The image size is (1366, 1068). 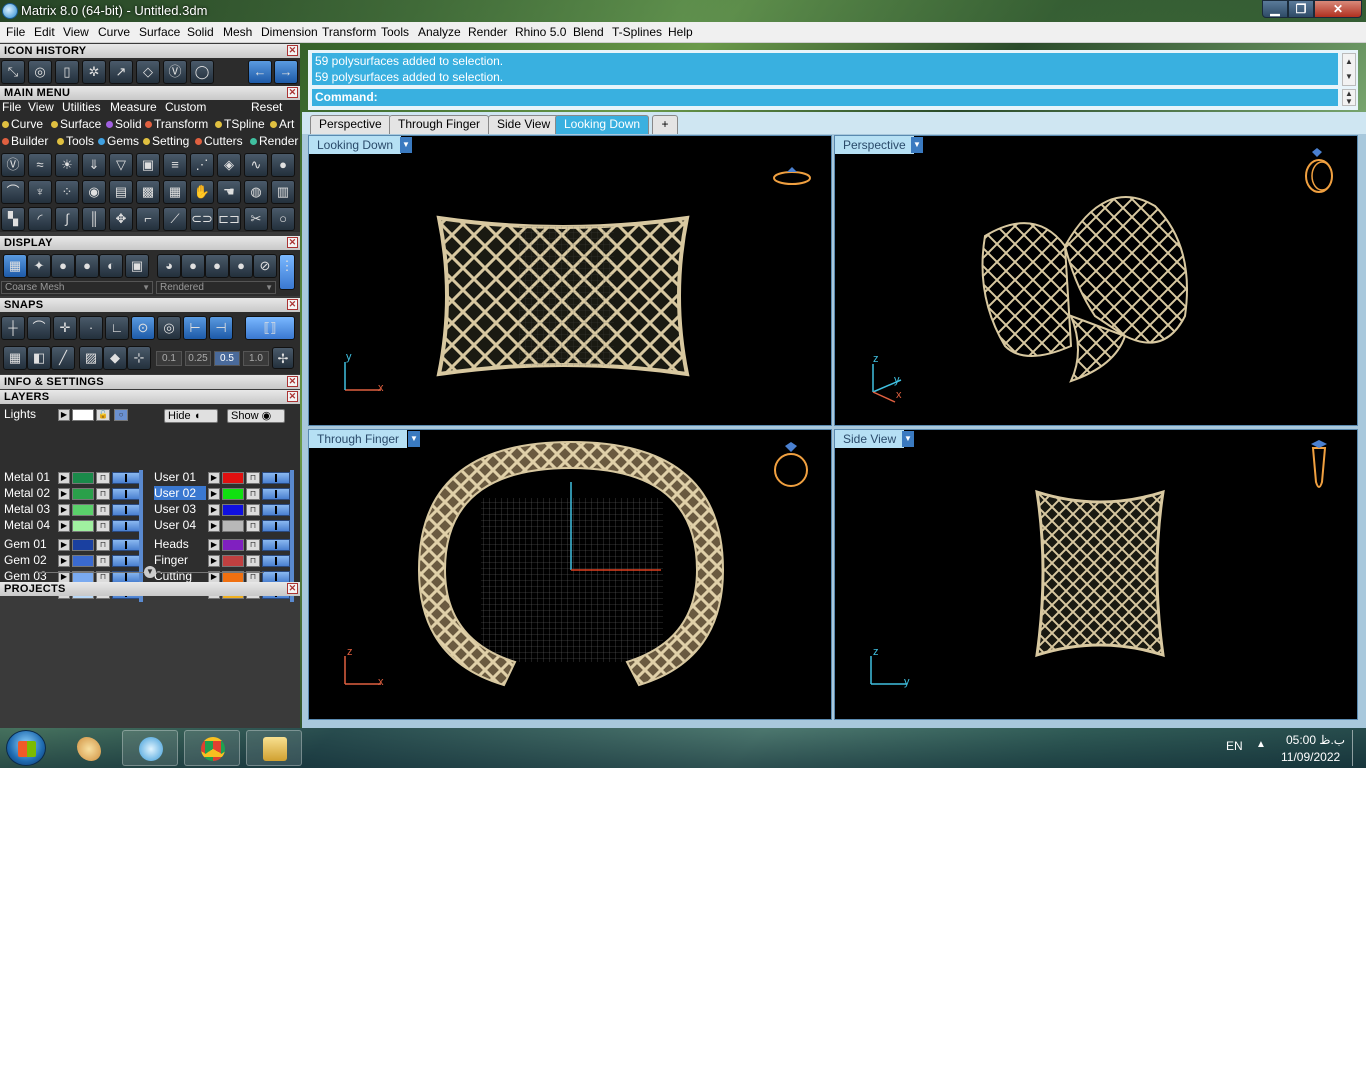 I want to click on menu-surface: Surface, so click(x=159, y=32).